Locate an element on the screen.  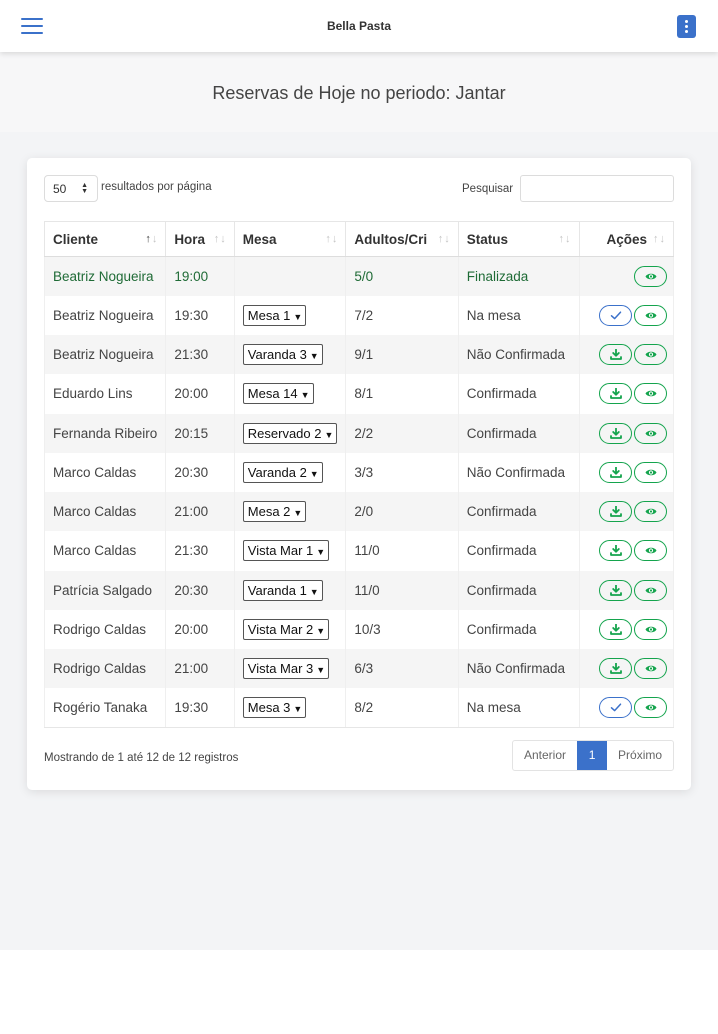
table-select: Vista Mar 3 ▼ is located at coordinates (286, 669).